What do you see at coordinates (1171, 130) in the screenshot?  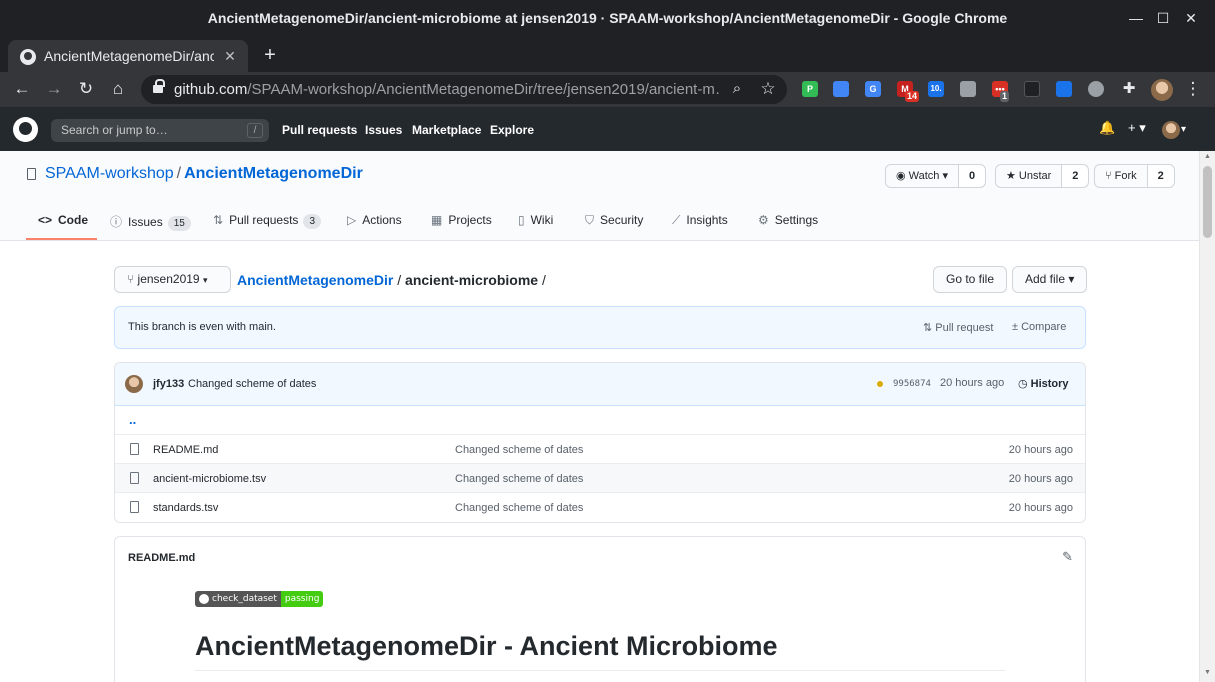 I see `user-avatar` at bounding box center [1171, 130].